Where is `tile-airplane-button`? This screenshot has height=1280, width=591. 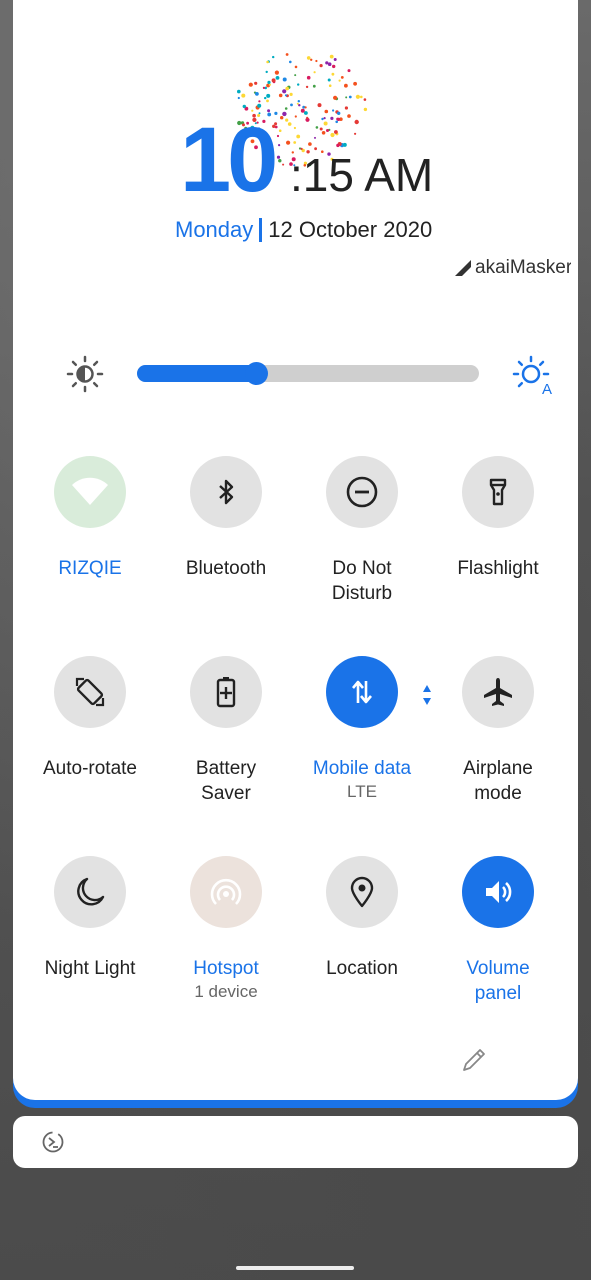
tile-airplane-button is located at coordinates (498, 692).